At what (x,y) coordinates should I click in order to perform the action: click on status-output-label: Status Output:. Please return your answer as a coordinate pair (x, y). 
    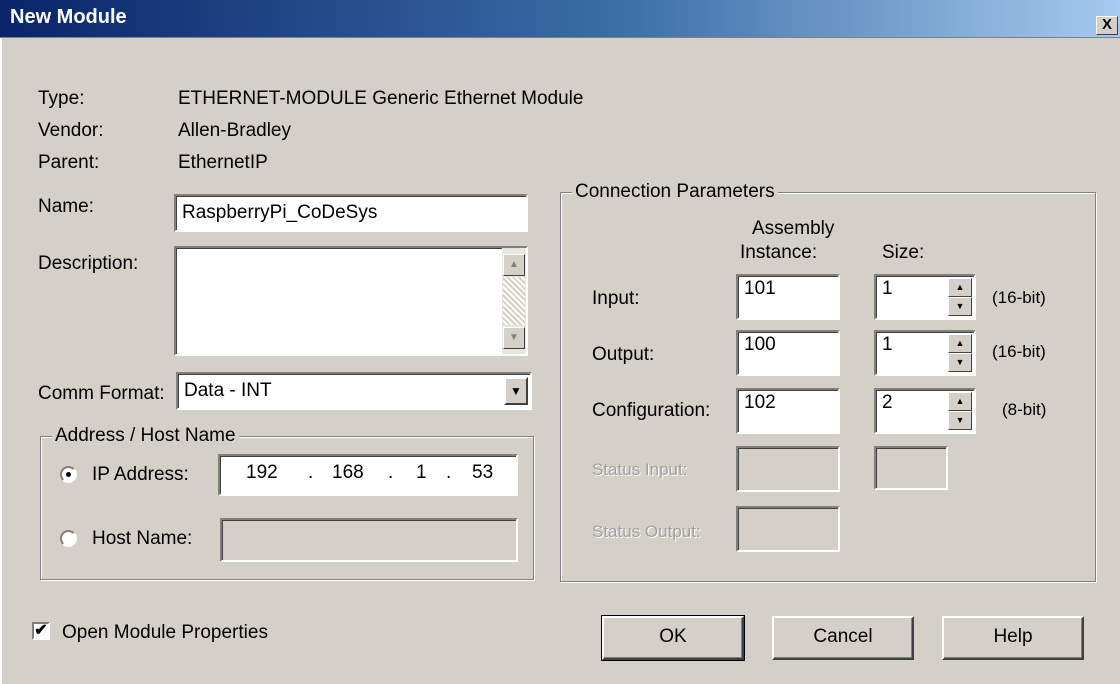
    Looking at the image, I should click on (646, 531).